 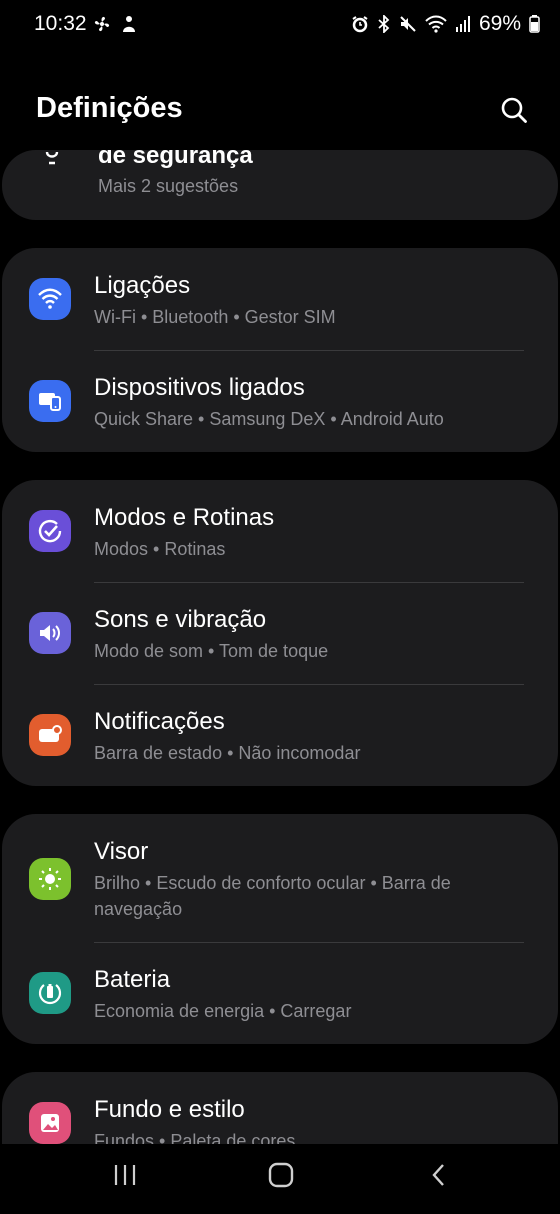 I want to click on settings-item-bateria: Bateria Economia de energia • Carregar, so click(x=280, y=993).